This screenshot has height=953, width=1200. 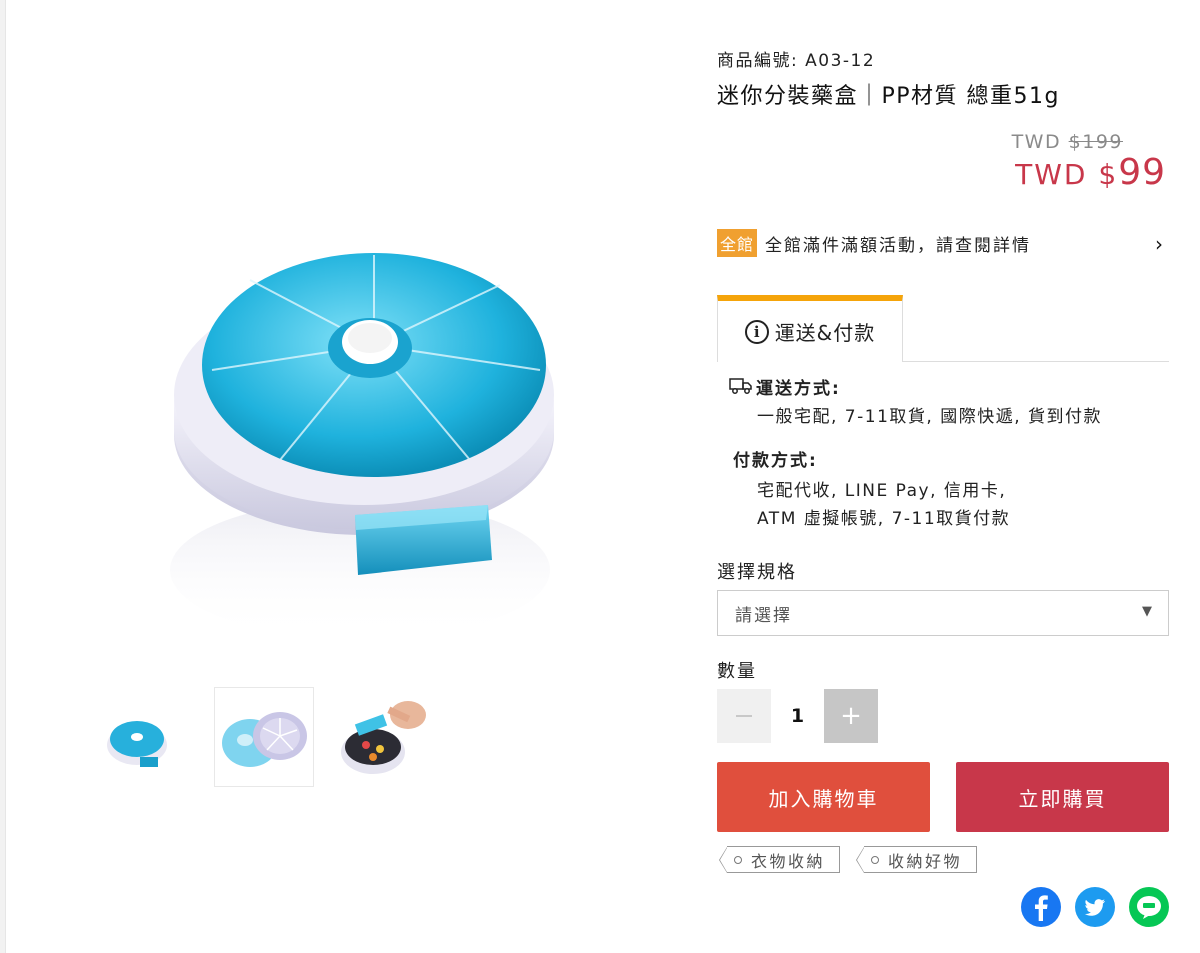 What do you see at coordinates (740, 386) in the screenshot?
I see `truck-icon` at bounding box center [740, 386].